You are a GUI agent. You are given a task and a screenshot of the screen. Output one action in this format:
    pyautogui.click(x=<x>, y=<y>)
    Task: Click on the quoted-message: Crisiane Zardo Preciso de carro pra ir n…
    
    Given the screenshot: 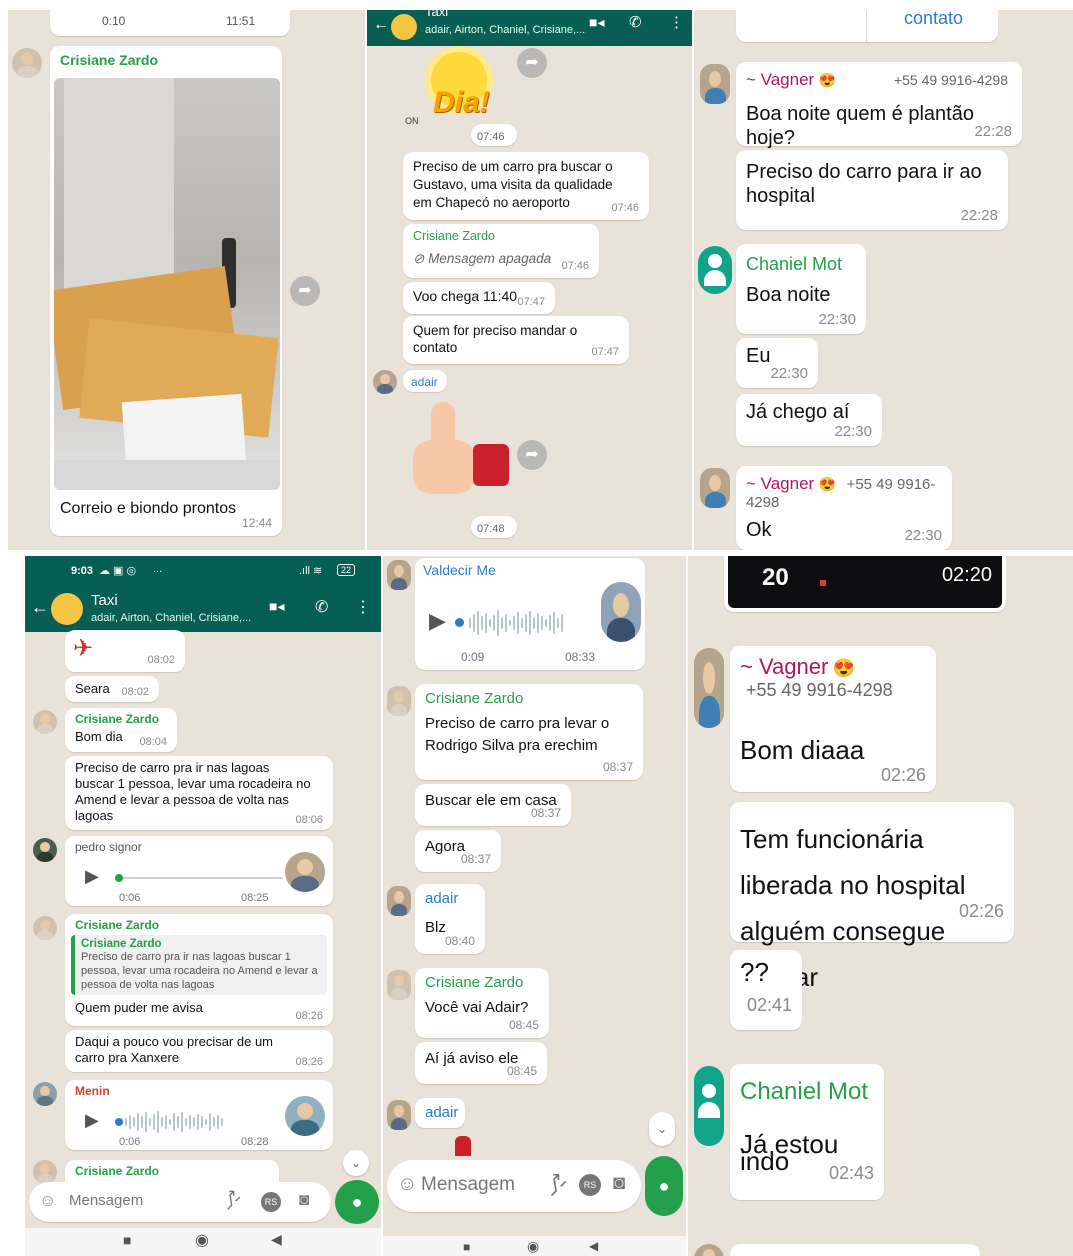 What is the action you would take?
    pyautogui.click(x=199, y=965)
    